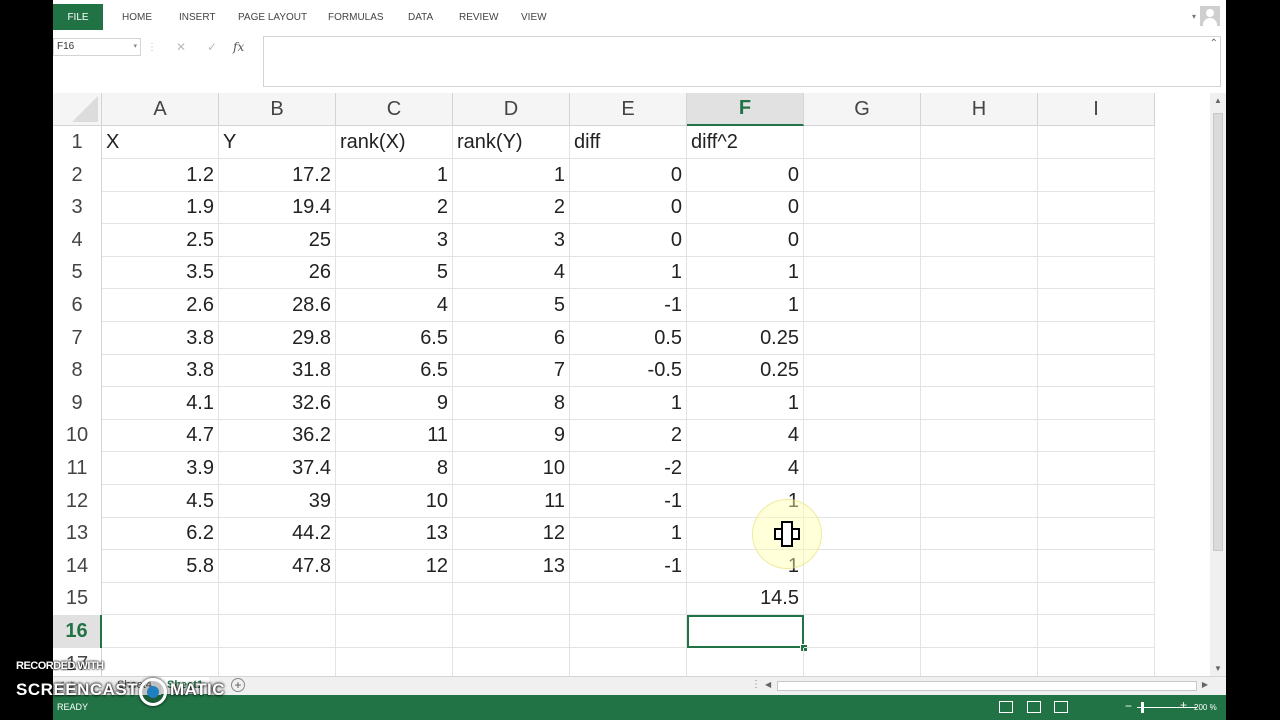 The width and height of the screenshot is (1280, 720). I want to click on cell-h8, so click(979, 371).